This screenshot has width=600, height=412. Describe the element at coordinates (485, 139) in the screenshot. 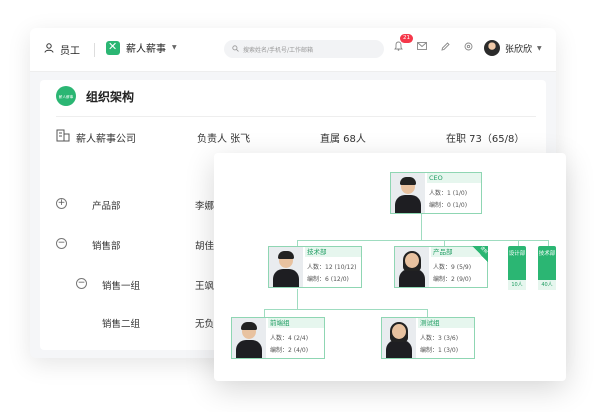

I see `company-in-office: 在职 73（65/8）` at that location.